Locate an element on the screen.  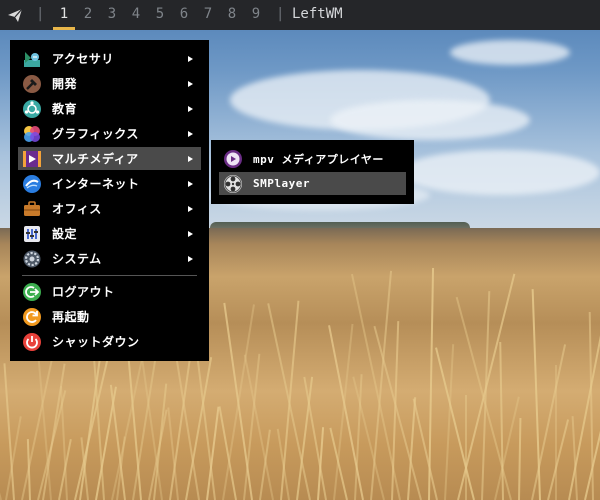
accessories-icon is located at coordinates (32, 59).